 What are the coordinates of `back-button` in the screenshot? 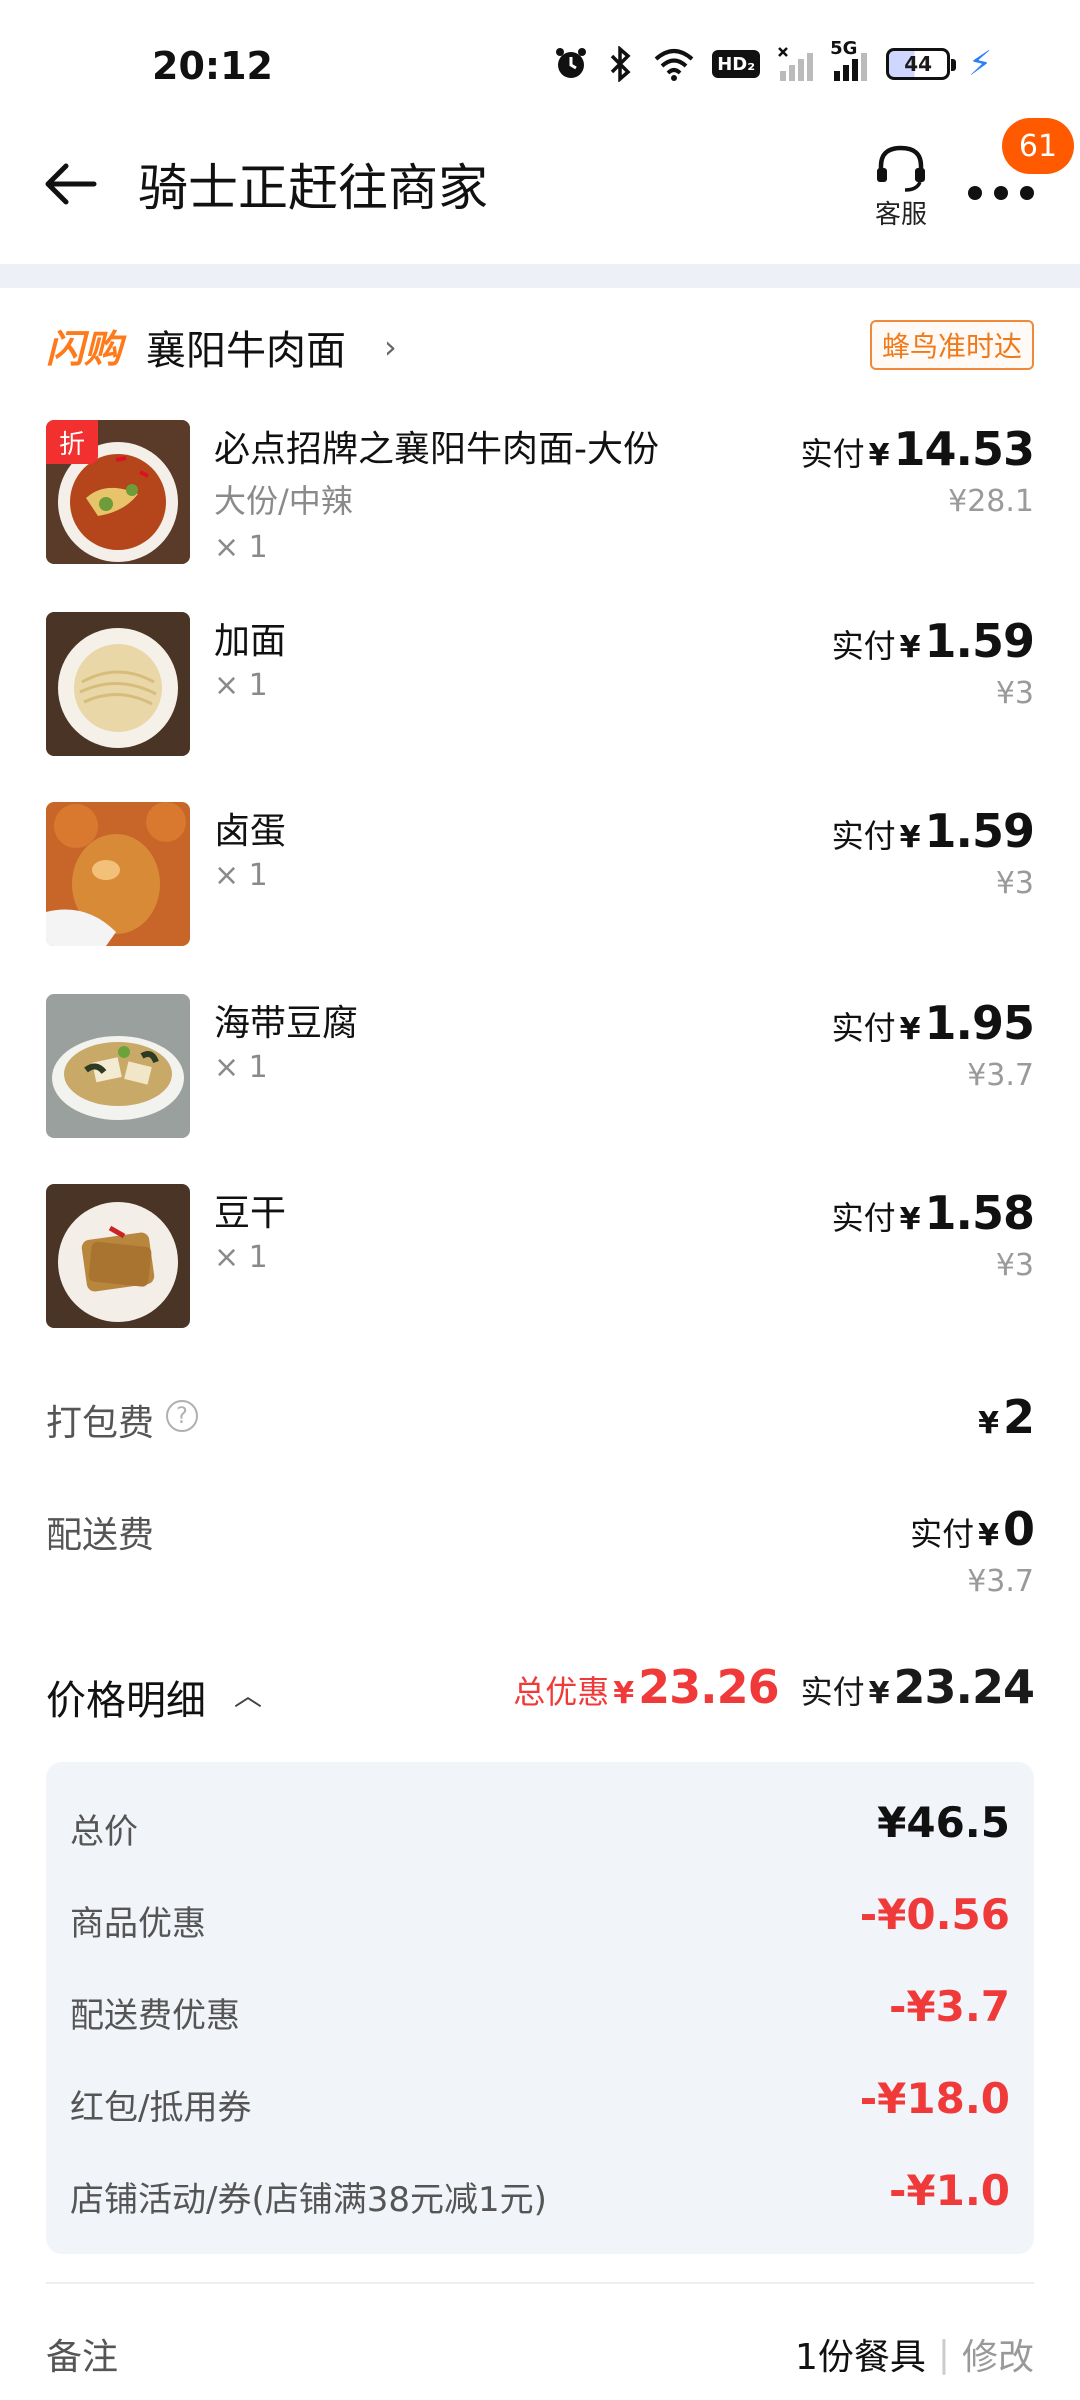 It's located at (70, 184).